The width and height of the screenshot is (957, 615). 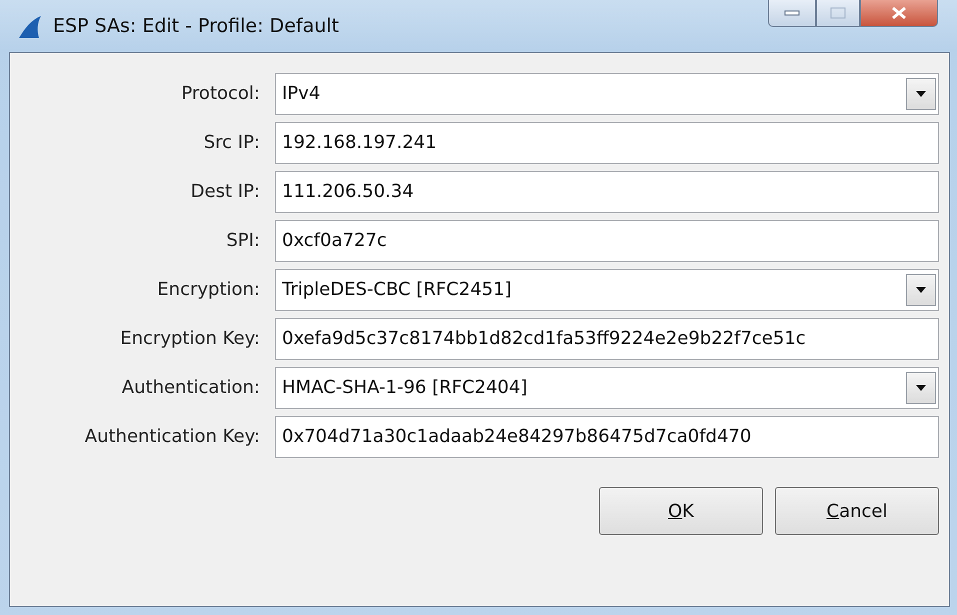 What do you see at coordinates (857, 511) in the screenshot?
I see `cancel-button: Cancel` at bounding box center [857, 511].